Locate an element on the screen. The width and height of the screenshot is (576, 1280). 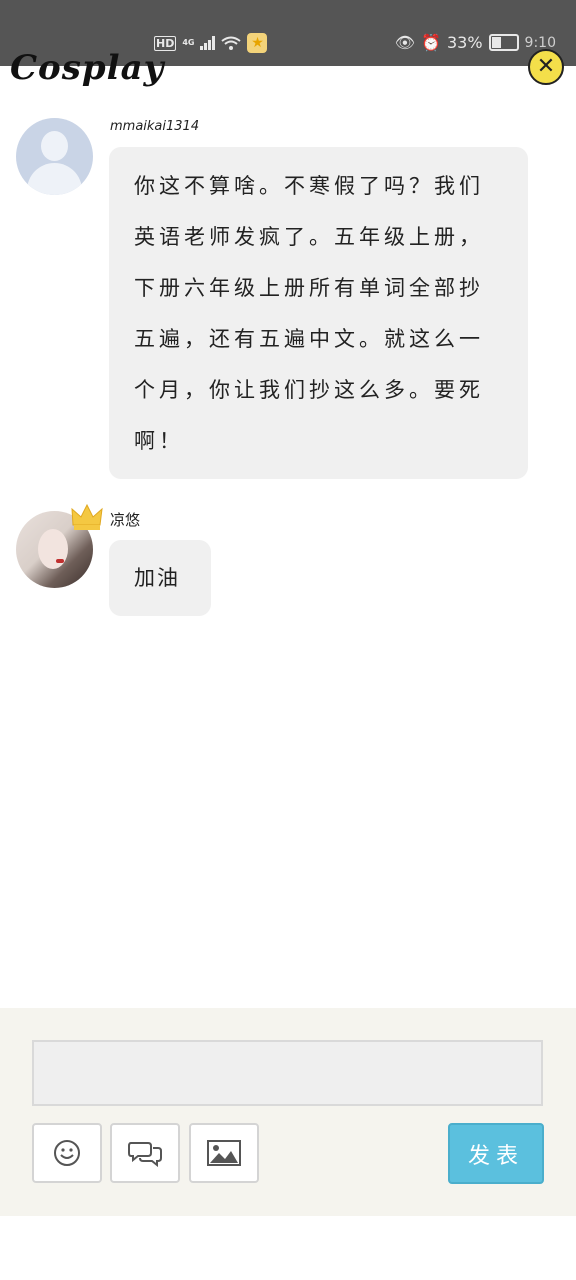
app-star-icon: ★ is located at coordinates (257, 43).